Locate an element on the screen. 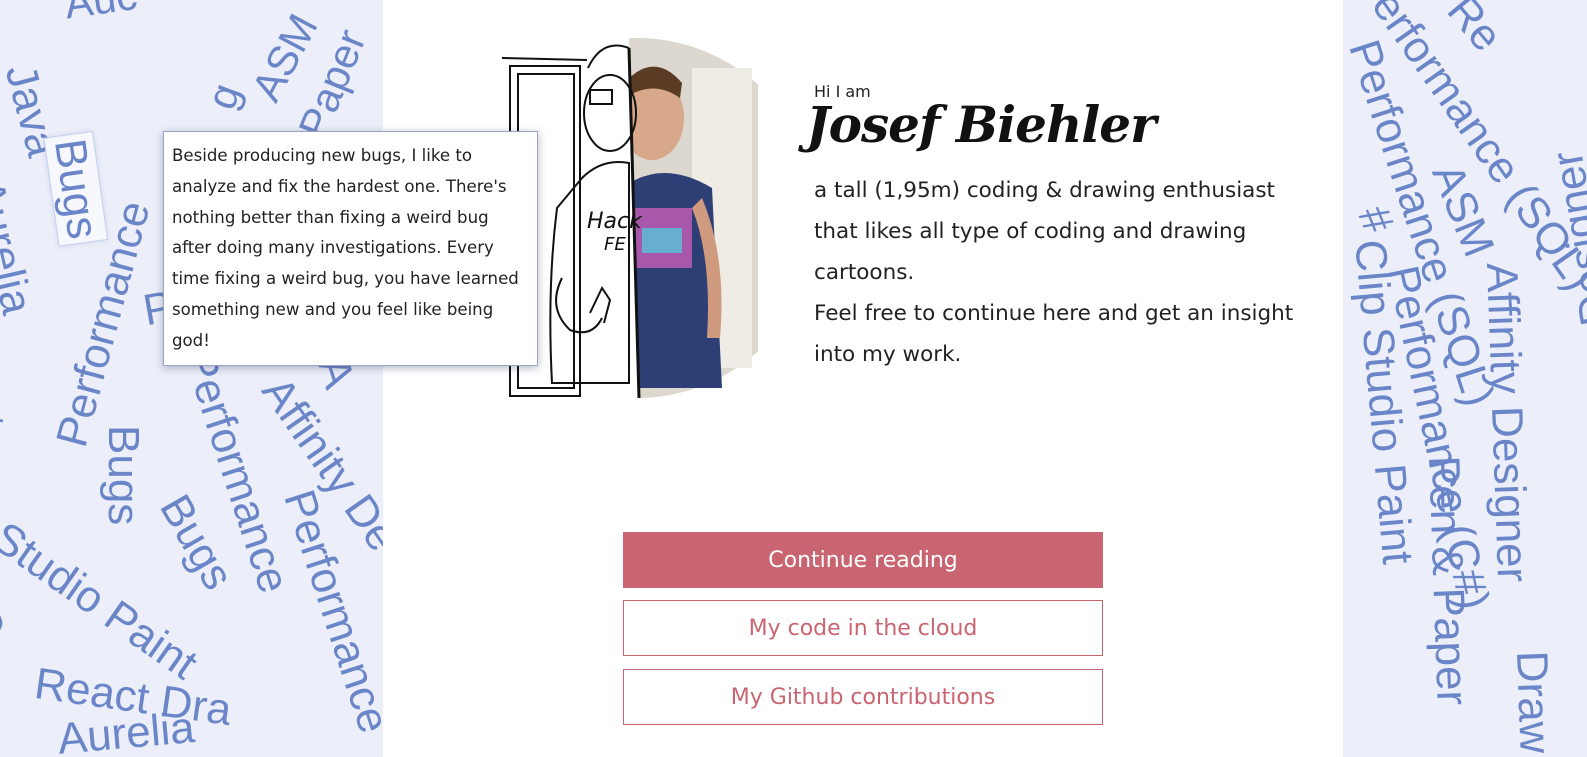 Image resolution: width=1587 pixels, height=757 pixels. svg-text: FE is located at coordinates (615, 244).